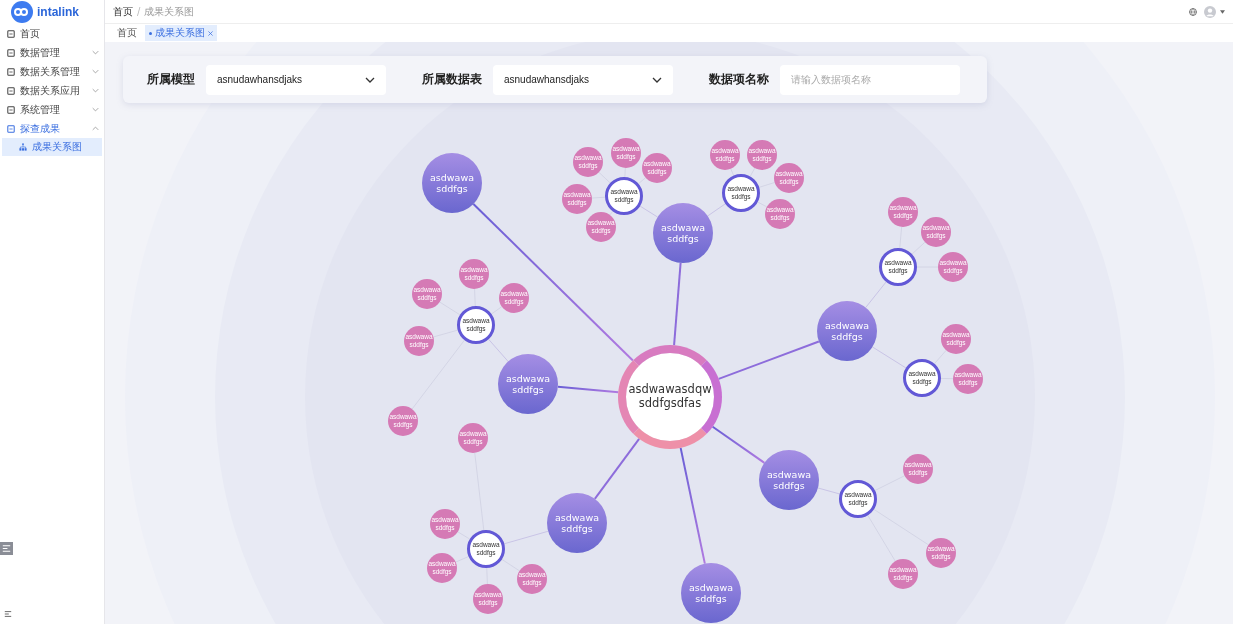 This screenshot has height=624, width=1233. Describe the element at coordinates (123, 11) in the screenshot. I see `breadcrumb-item: 首页` at that location.